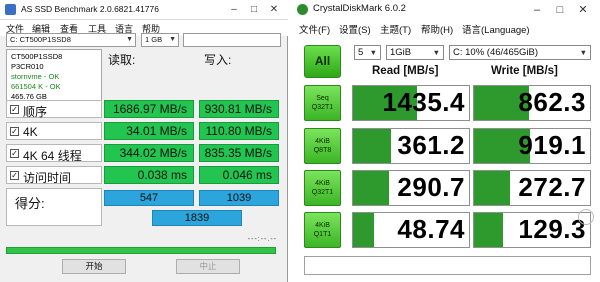 This screenshot has height=282, width=600. Describe the element at coordinates (552, 145) in the screenshot. I see `write-value: 919.1` at that location.